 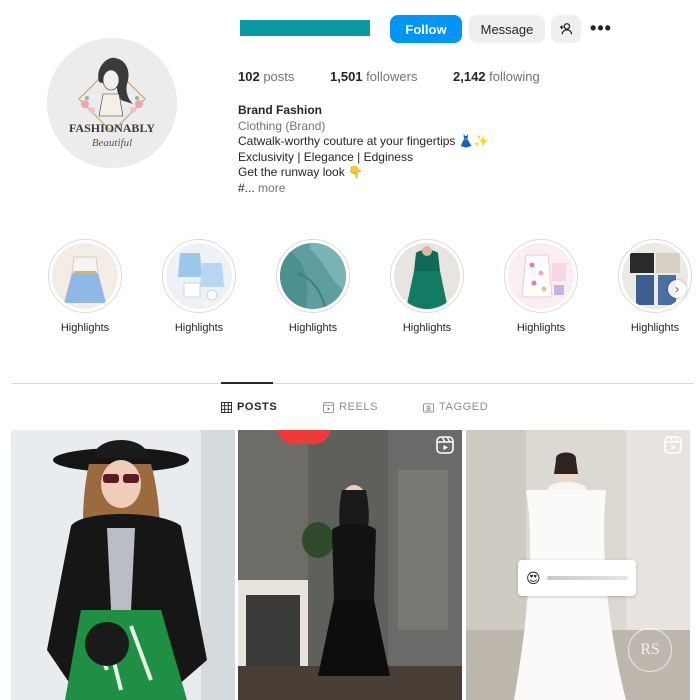 I want to click on watermark-logo: RS, so click(x=650, y=650).